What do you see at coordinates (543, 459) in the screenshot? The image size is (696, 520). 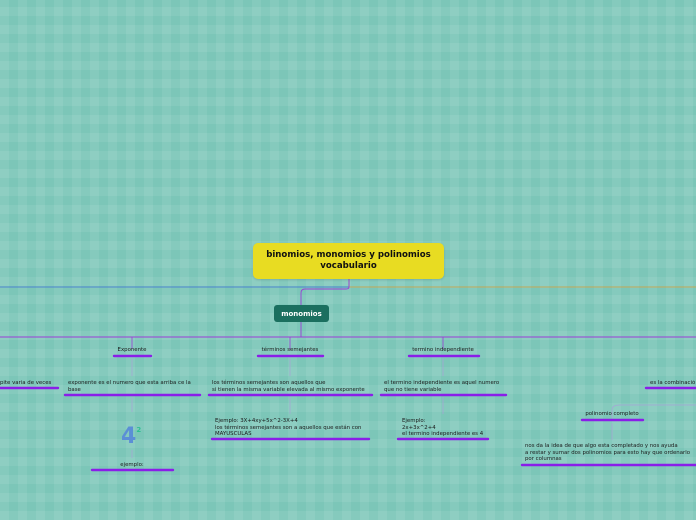 I see `polinomio-def-line3: por columnas` at bounding box center [543, 459].